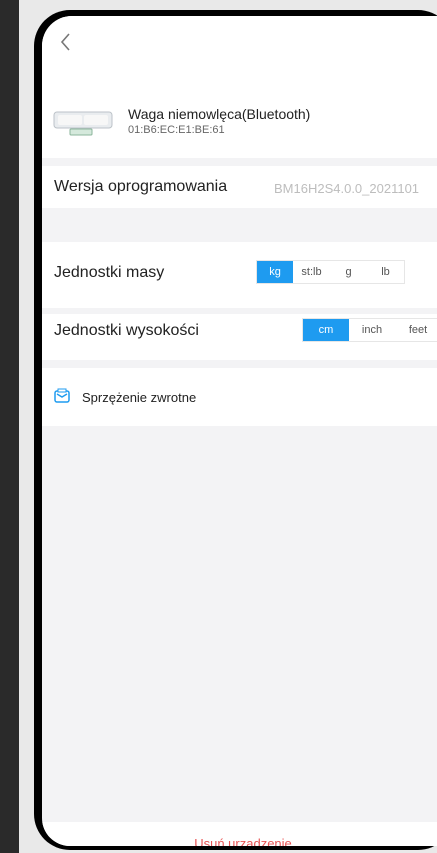 This screenshot has width=437, height=853. I want to click on height-unit-feet: feet, so click(416, 330).